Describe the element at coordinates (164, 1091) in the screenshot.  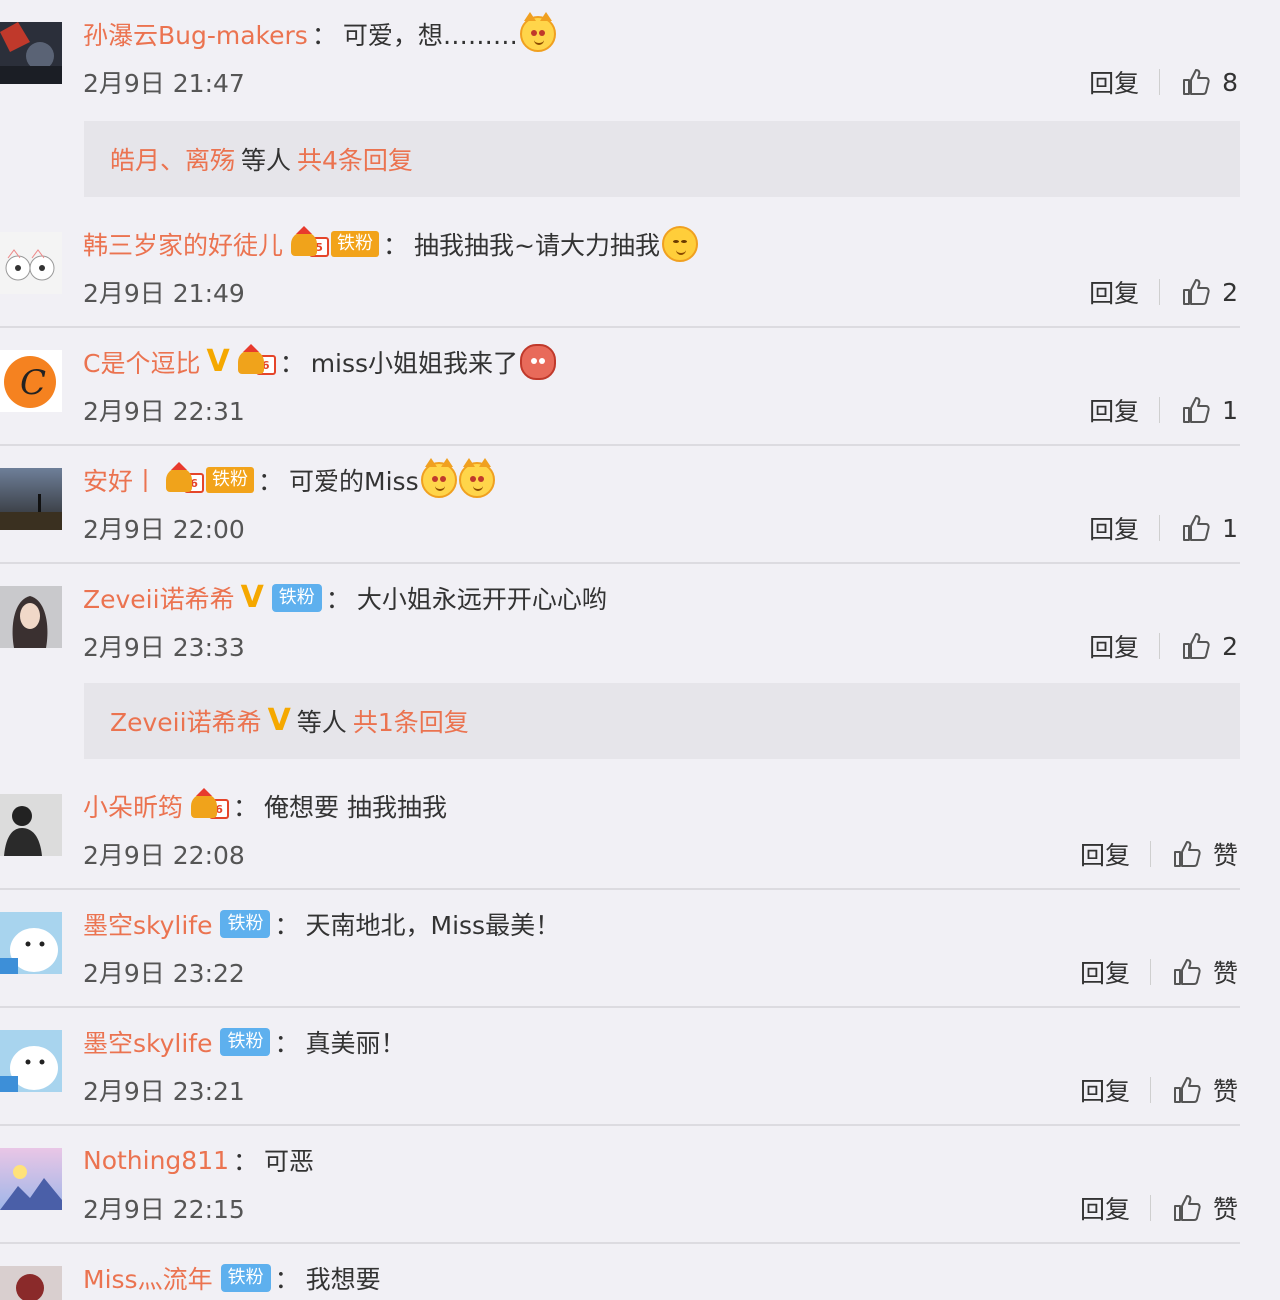
I see `timestamp: 2月9日 23:21` at that location.